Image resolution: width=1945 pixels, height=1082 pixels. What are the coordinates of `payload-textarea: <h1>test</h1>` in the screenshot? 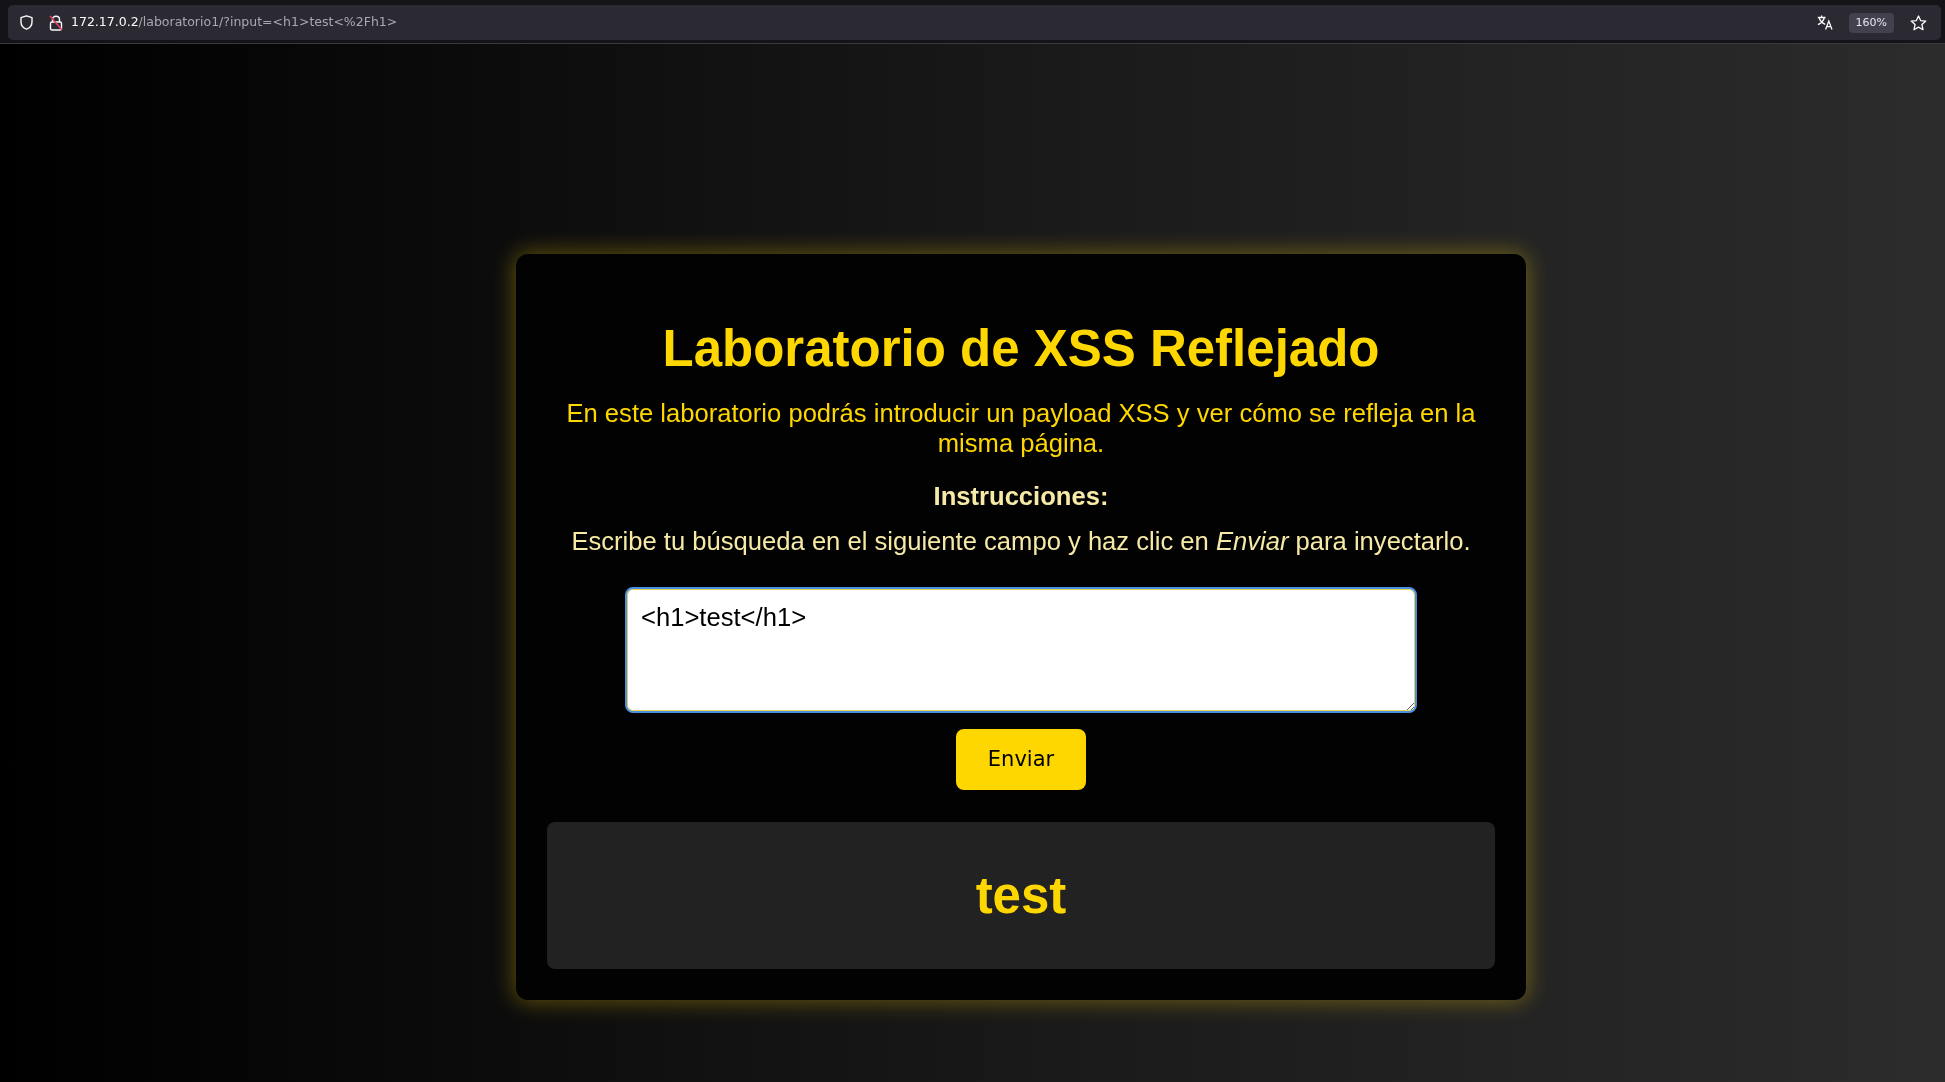 It's located at (1021, 650).